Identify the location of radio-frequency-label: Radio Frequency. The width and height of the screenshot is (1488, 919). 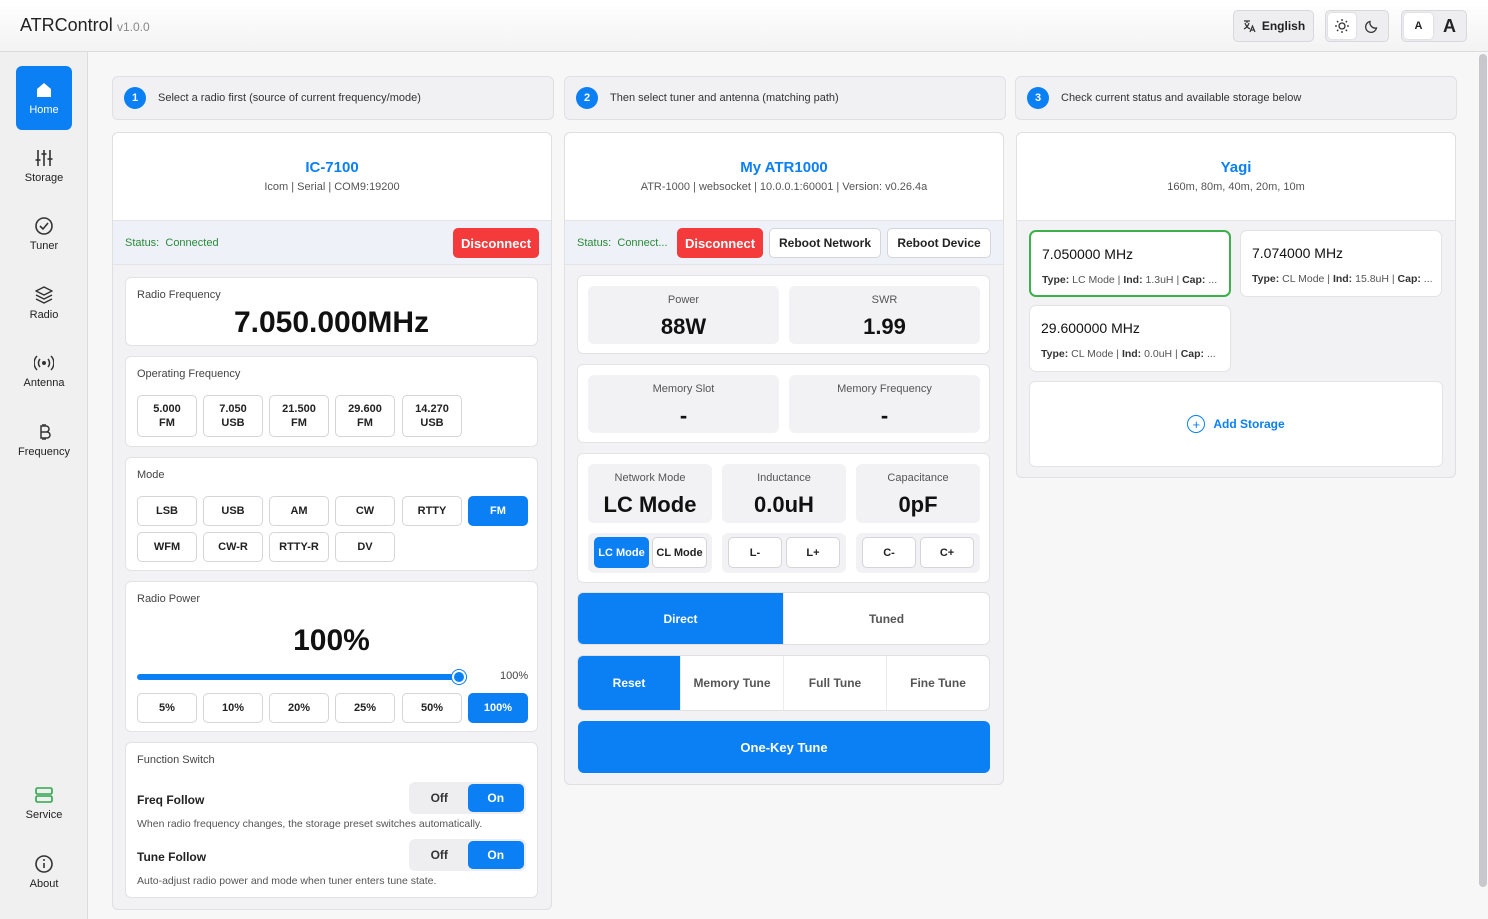
(179, 295).